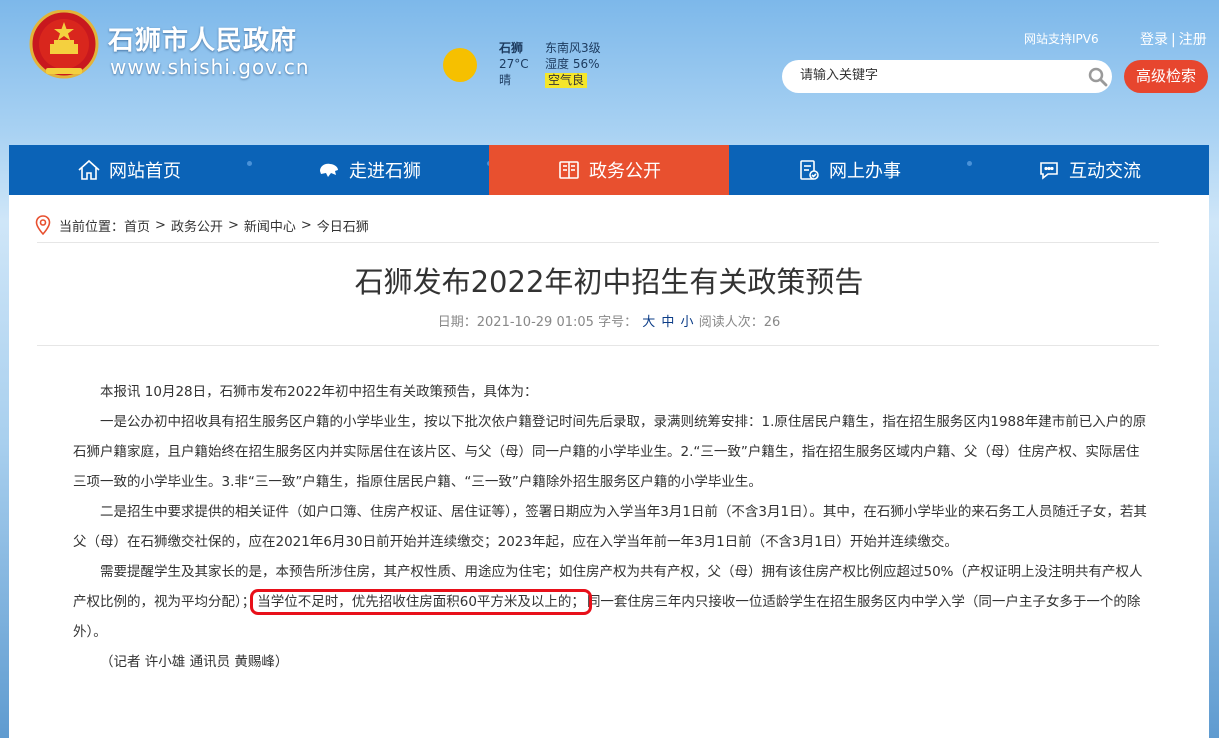 The height and width of the screenshot is (738, 1219). I want to click on article-meta: 日期：2021-10-29 01:05 字号： 大 中 小 阅读人次：26, so click(609, 320).